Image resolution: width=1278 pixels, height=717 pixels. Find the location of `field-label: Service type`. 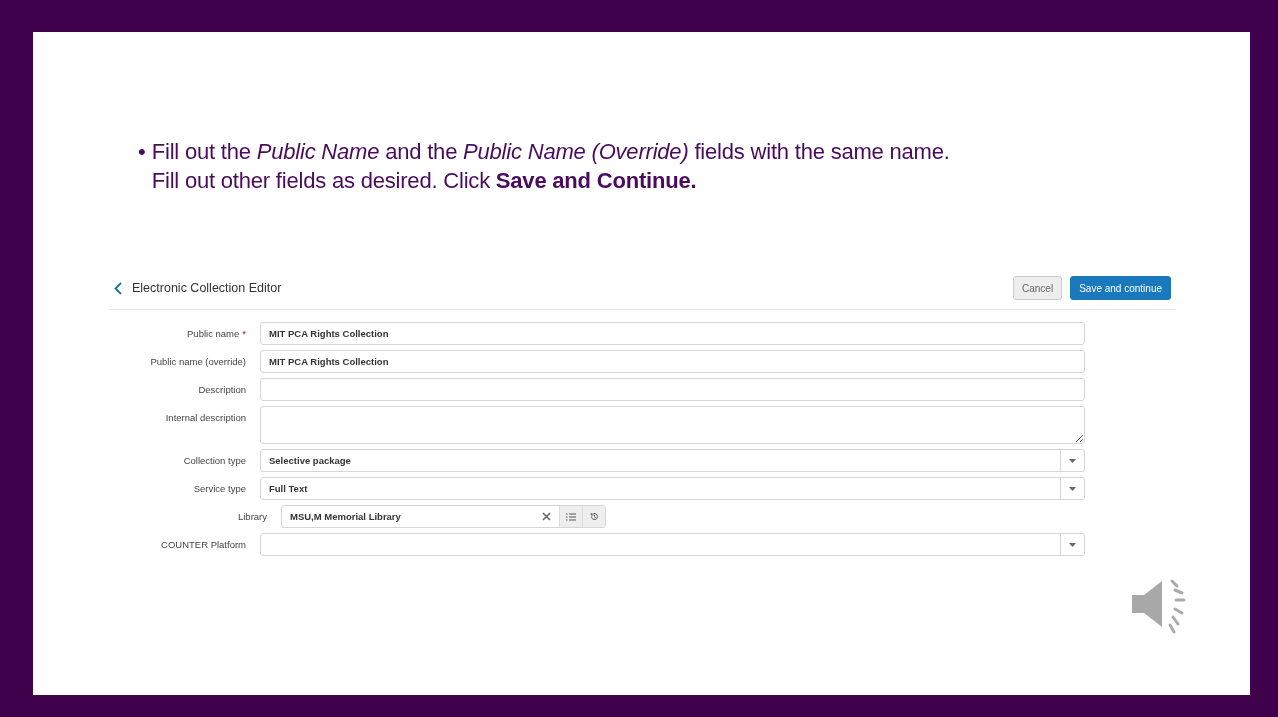

field-label: Service type is located at coordinates (219, 488).